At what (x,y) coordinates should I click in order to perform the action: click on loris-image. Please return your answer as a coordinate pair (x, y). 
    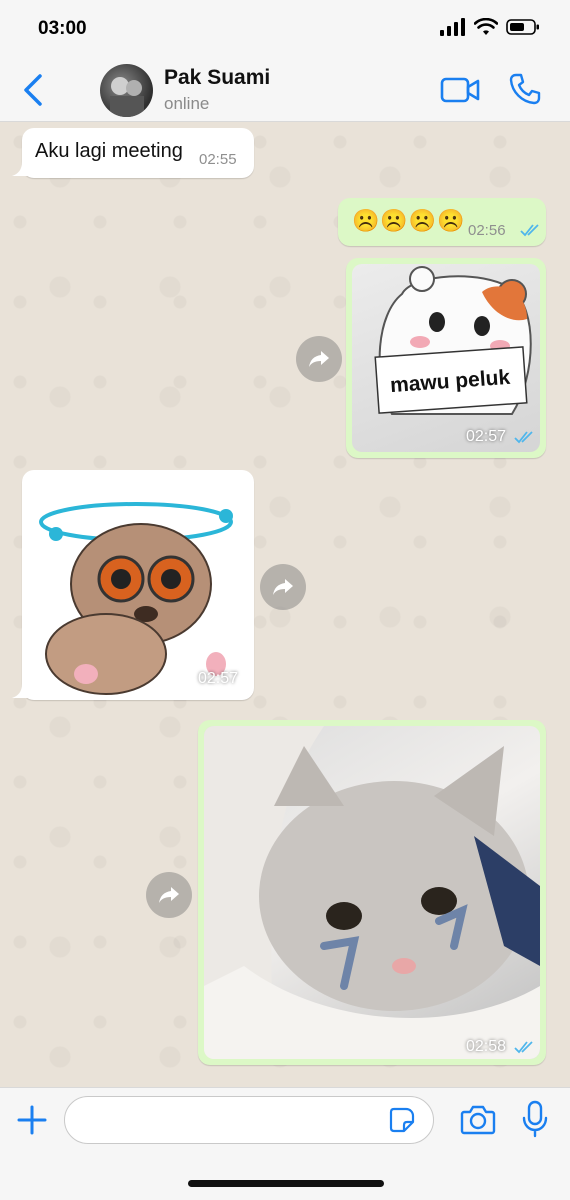
    Looking at the image, I should click on (136, 598).